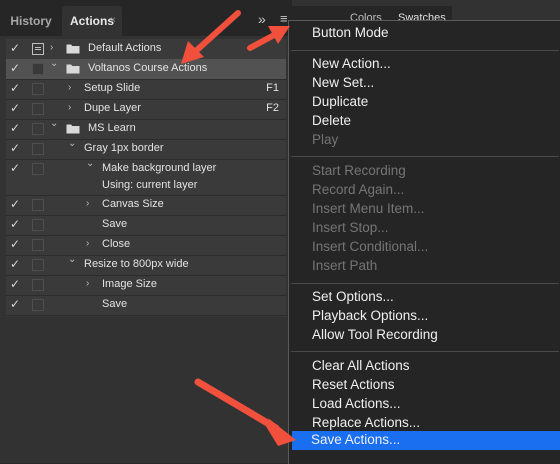 This screenshot has height=464, width=560. I want to click on panel-tab-bar: History Actions × » ≡, so click(146, 18).